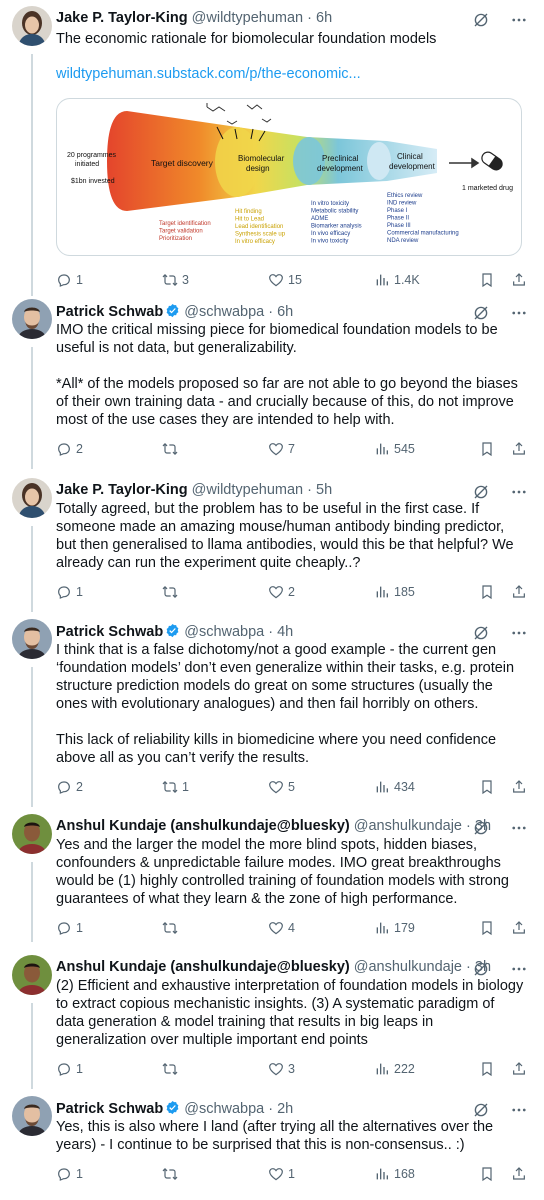 The width and height of the screenshot is (544, 1200). Describe the element at coordinates (258, 168) in the screenshot. I see `stage-design-b: design` at that location.